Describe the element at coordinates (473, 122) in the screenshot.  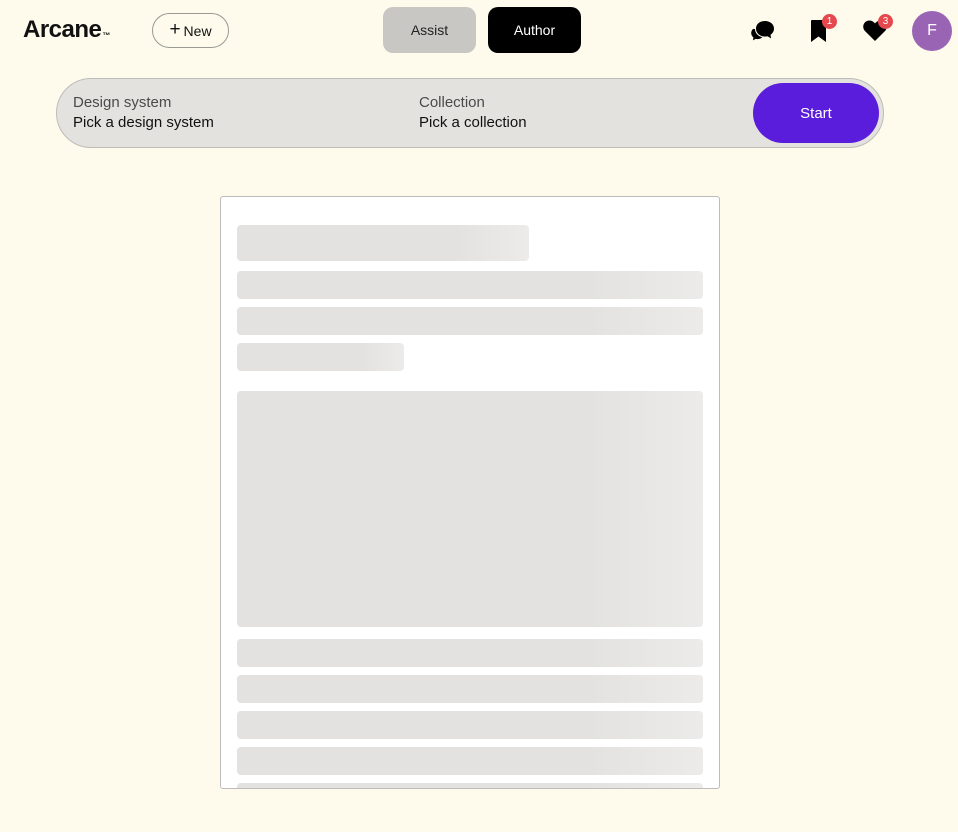
I see `collection-value: Pick a collection` at that location.